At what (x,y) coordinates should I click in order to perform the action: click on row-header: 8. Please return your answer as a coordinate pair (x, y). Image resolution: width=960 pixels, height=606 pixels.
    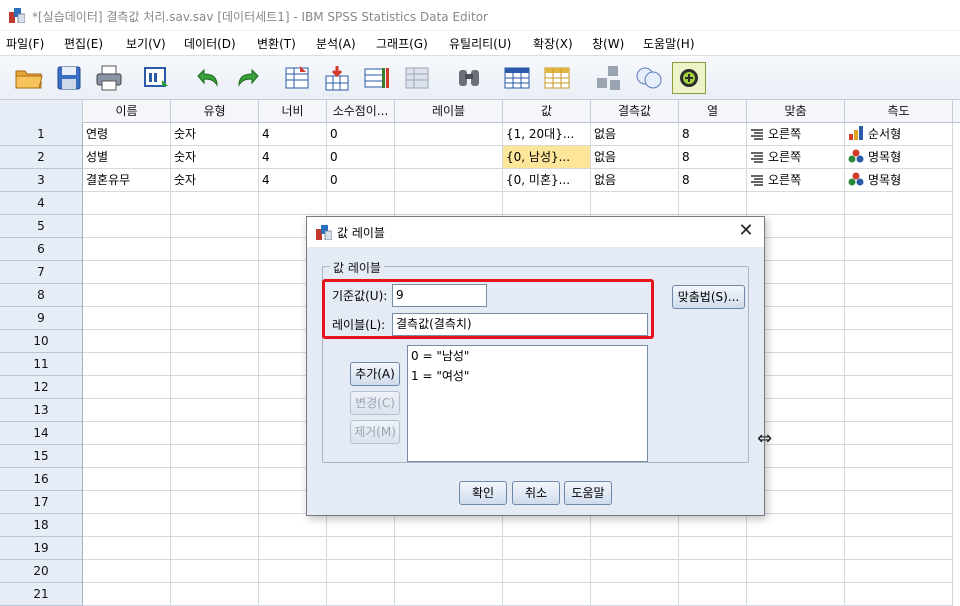
    Looking at the image, I should click on (41, 295).